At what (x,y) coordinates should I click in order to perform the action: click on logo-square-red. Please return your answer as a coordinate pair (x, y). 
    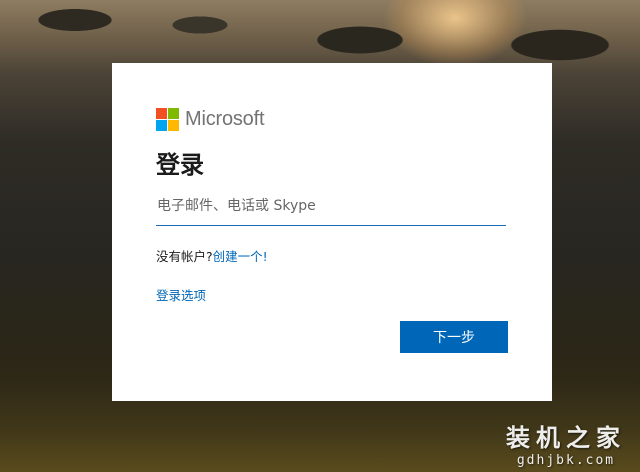
    Looking at the image, I should click on (161, 113).